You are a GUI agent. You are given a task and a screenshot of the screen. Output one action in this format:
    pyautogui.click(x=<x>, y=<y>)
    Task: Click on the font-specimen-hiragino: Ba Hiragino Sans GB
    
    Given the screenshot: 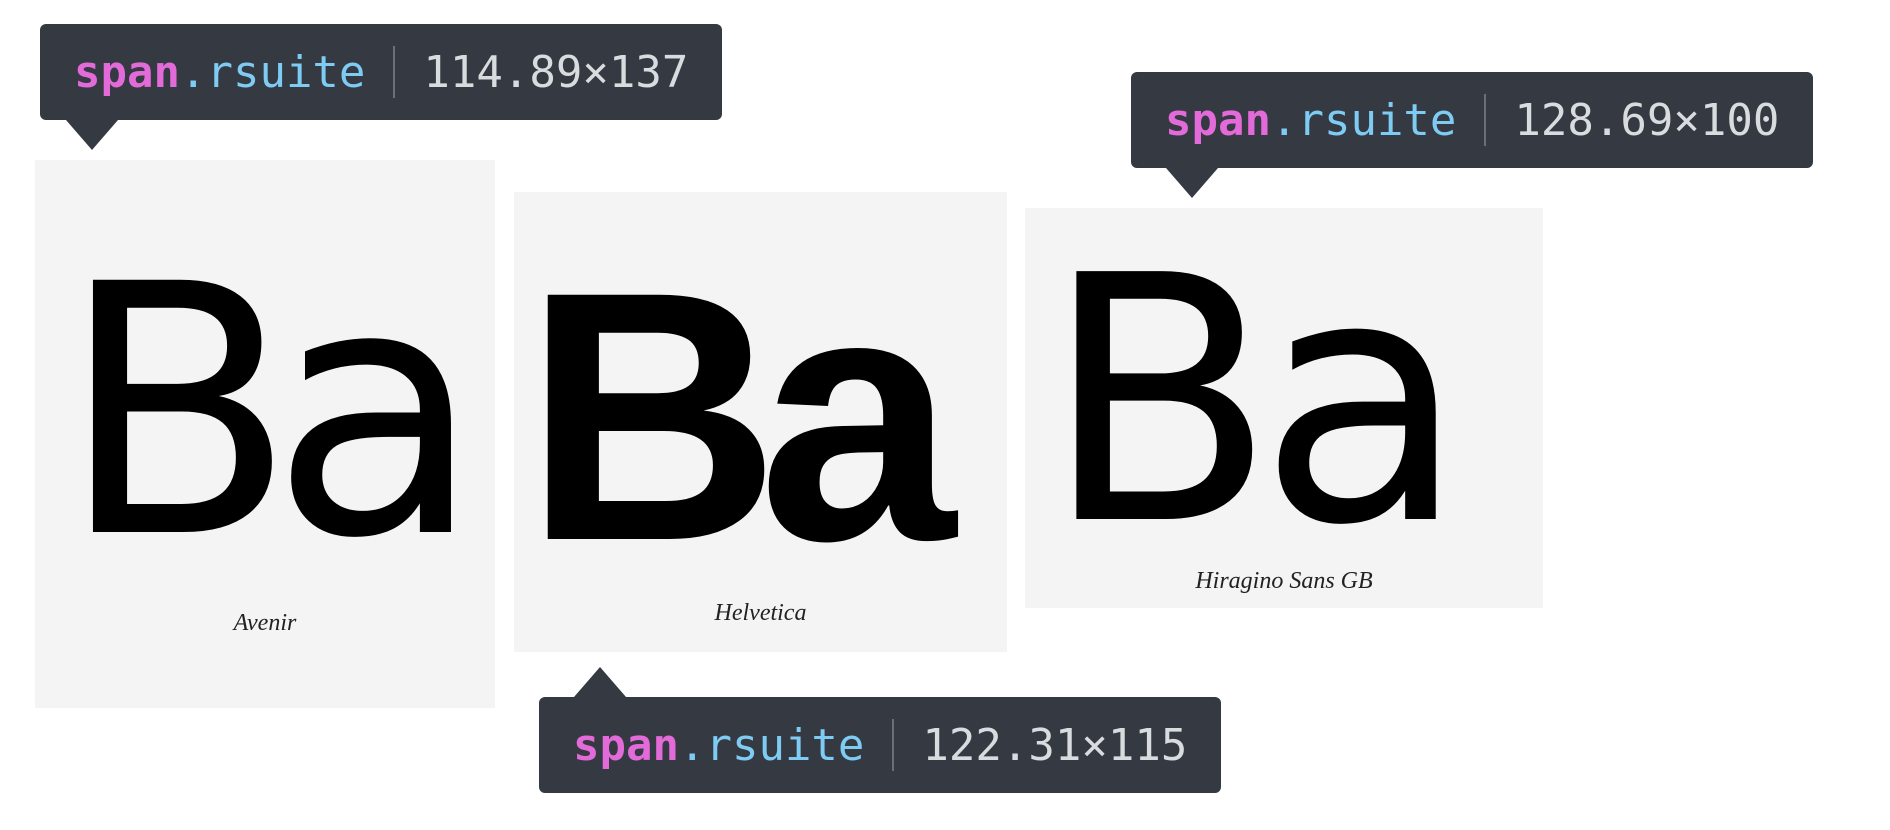 What is the action you would take?
    pyautogui.click(x=1284, y=408)
    